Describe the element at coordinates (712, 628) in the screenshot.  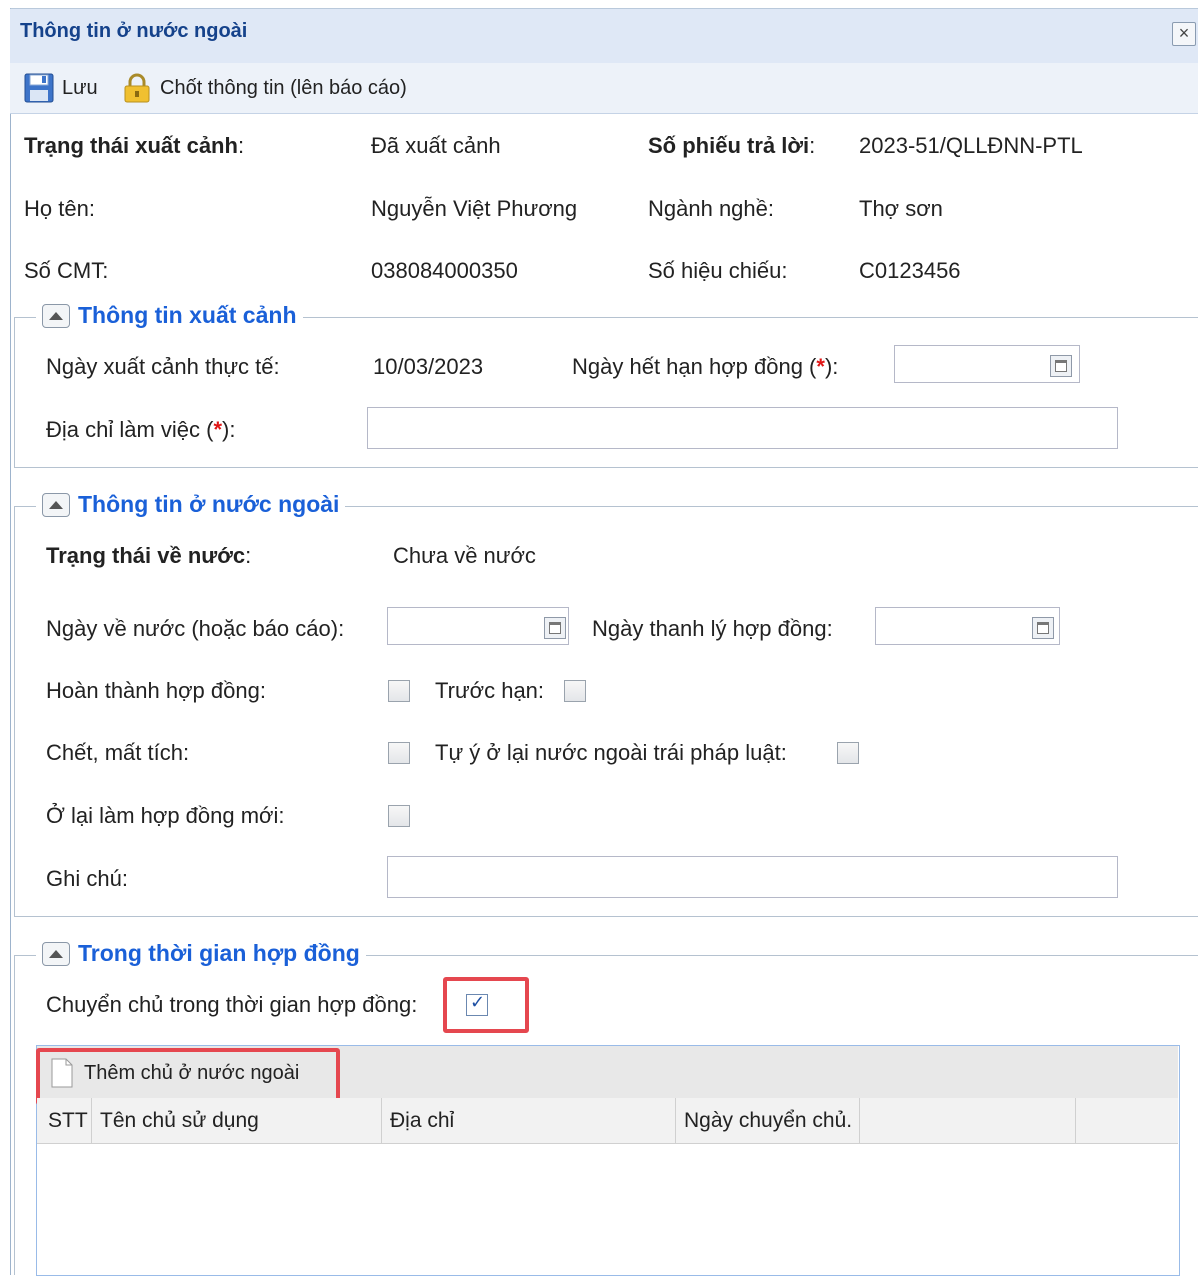
I see `liquidation-date-label: Ngày thanh lý hợp đồng:` at that location.